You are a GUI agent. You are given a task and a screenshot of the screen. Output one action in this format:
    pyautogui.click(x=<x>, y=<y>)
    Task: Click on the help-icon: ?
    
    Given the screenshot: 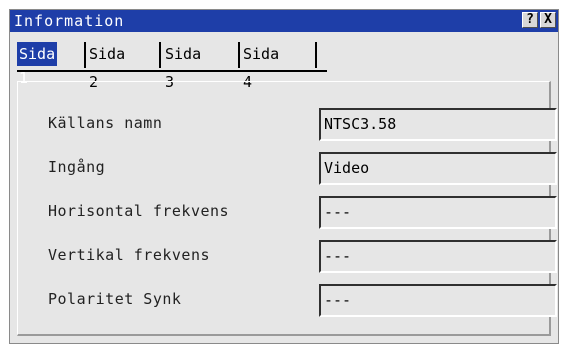 What is the action you would take?
    pyautogui.click(x=530, y=19)
    